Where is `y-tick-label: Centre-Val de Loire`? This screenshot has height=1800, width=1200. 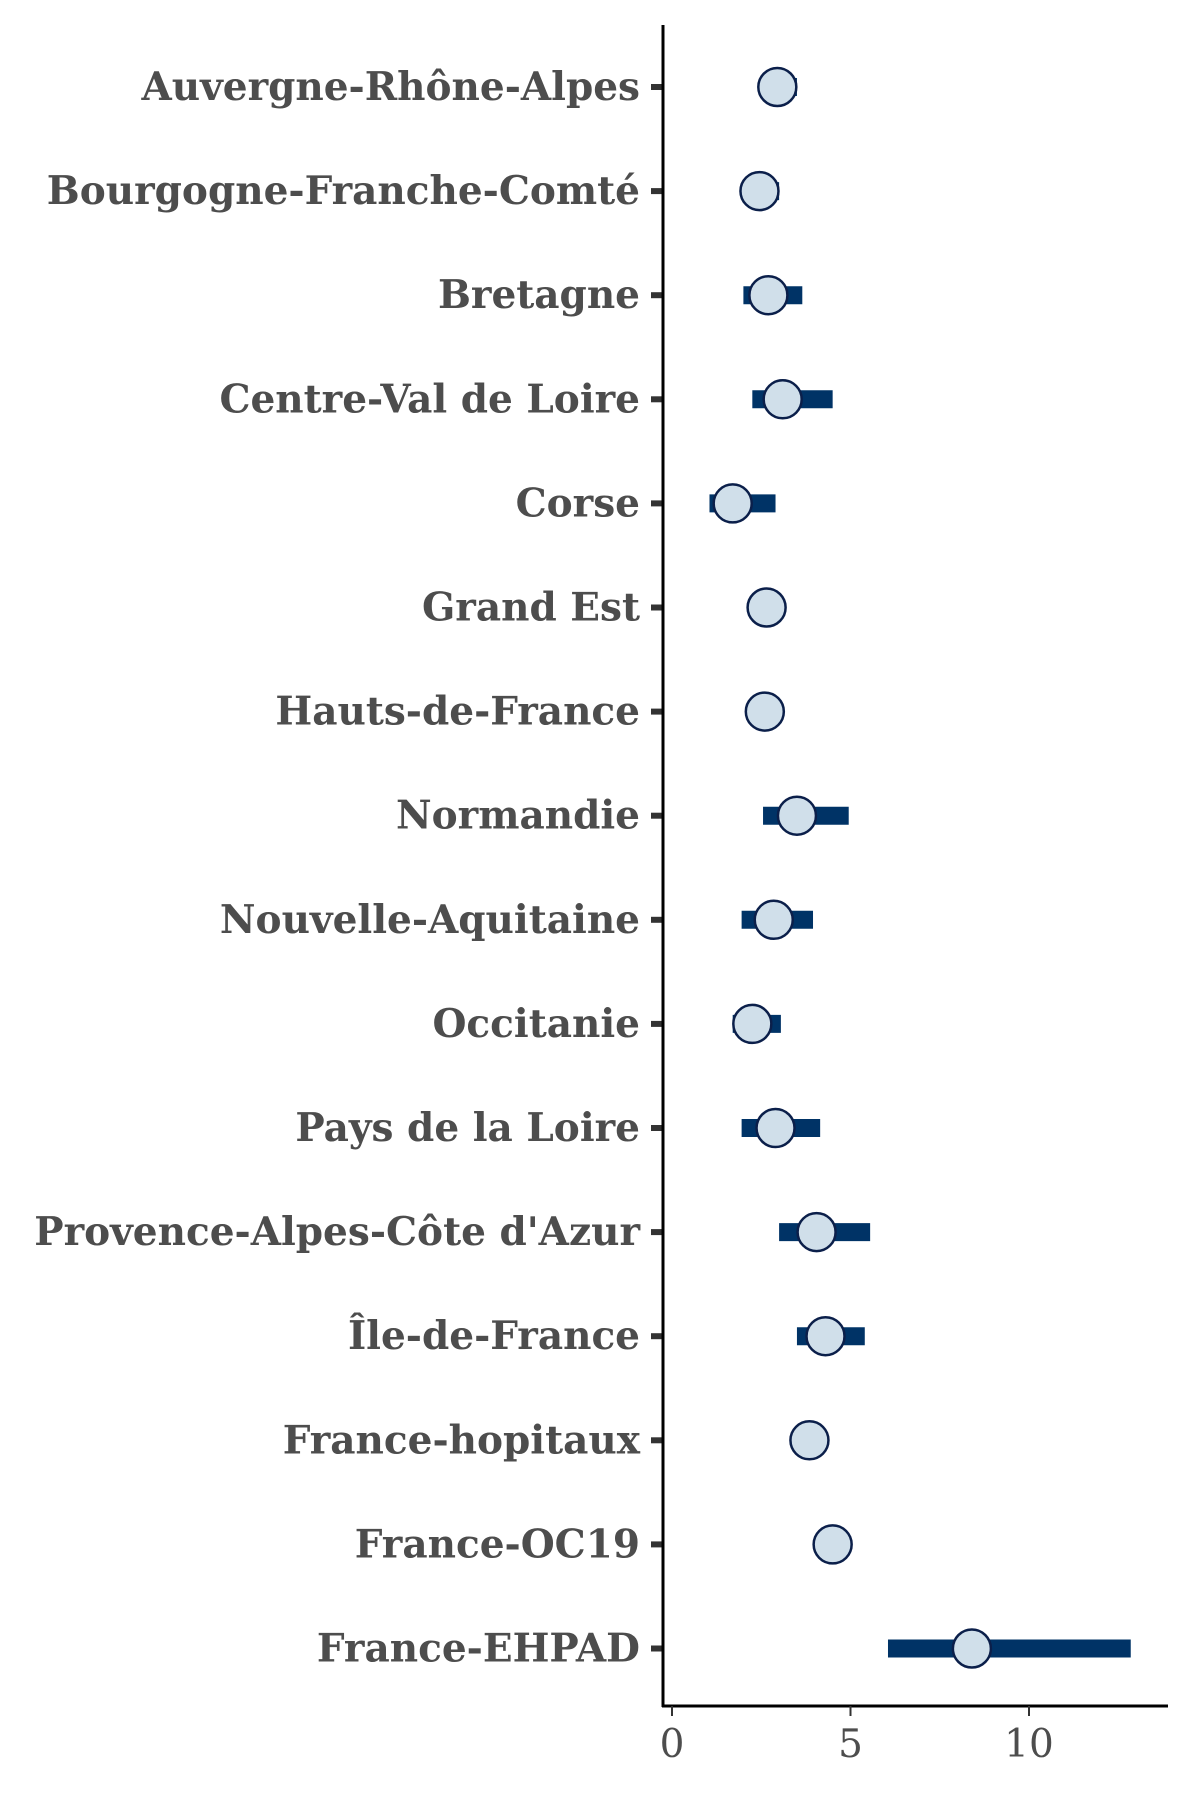 y-tick-label: Centre-Val de Loire is located at coordinates (429, 399).